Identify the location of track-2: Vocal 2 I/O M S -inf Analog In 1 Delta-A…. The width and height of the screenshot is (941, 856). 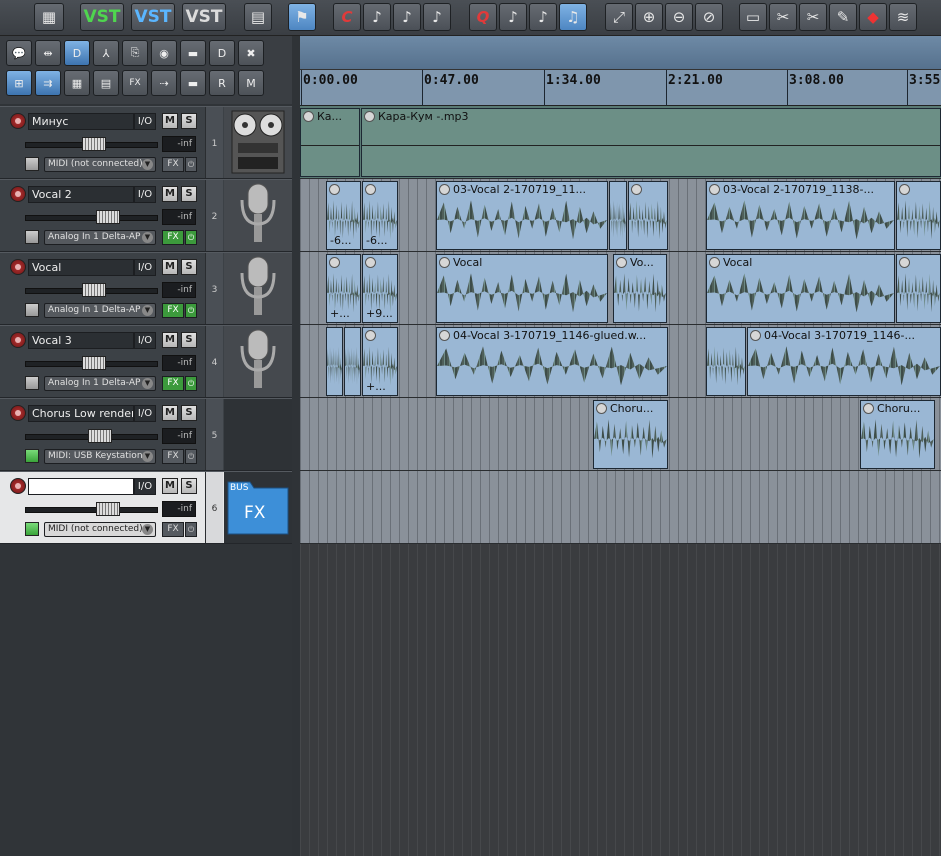
(146, 215).